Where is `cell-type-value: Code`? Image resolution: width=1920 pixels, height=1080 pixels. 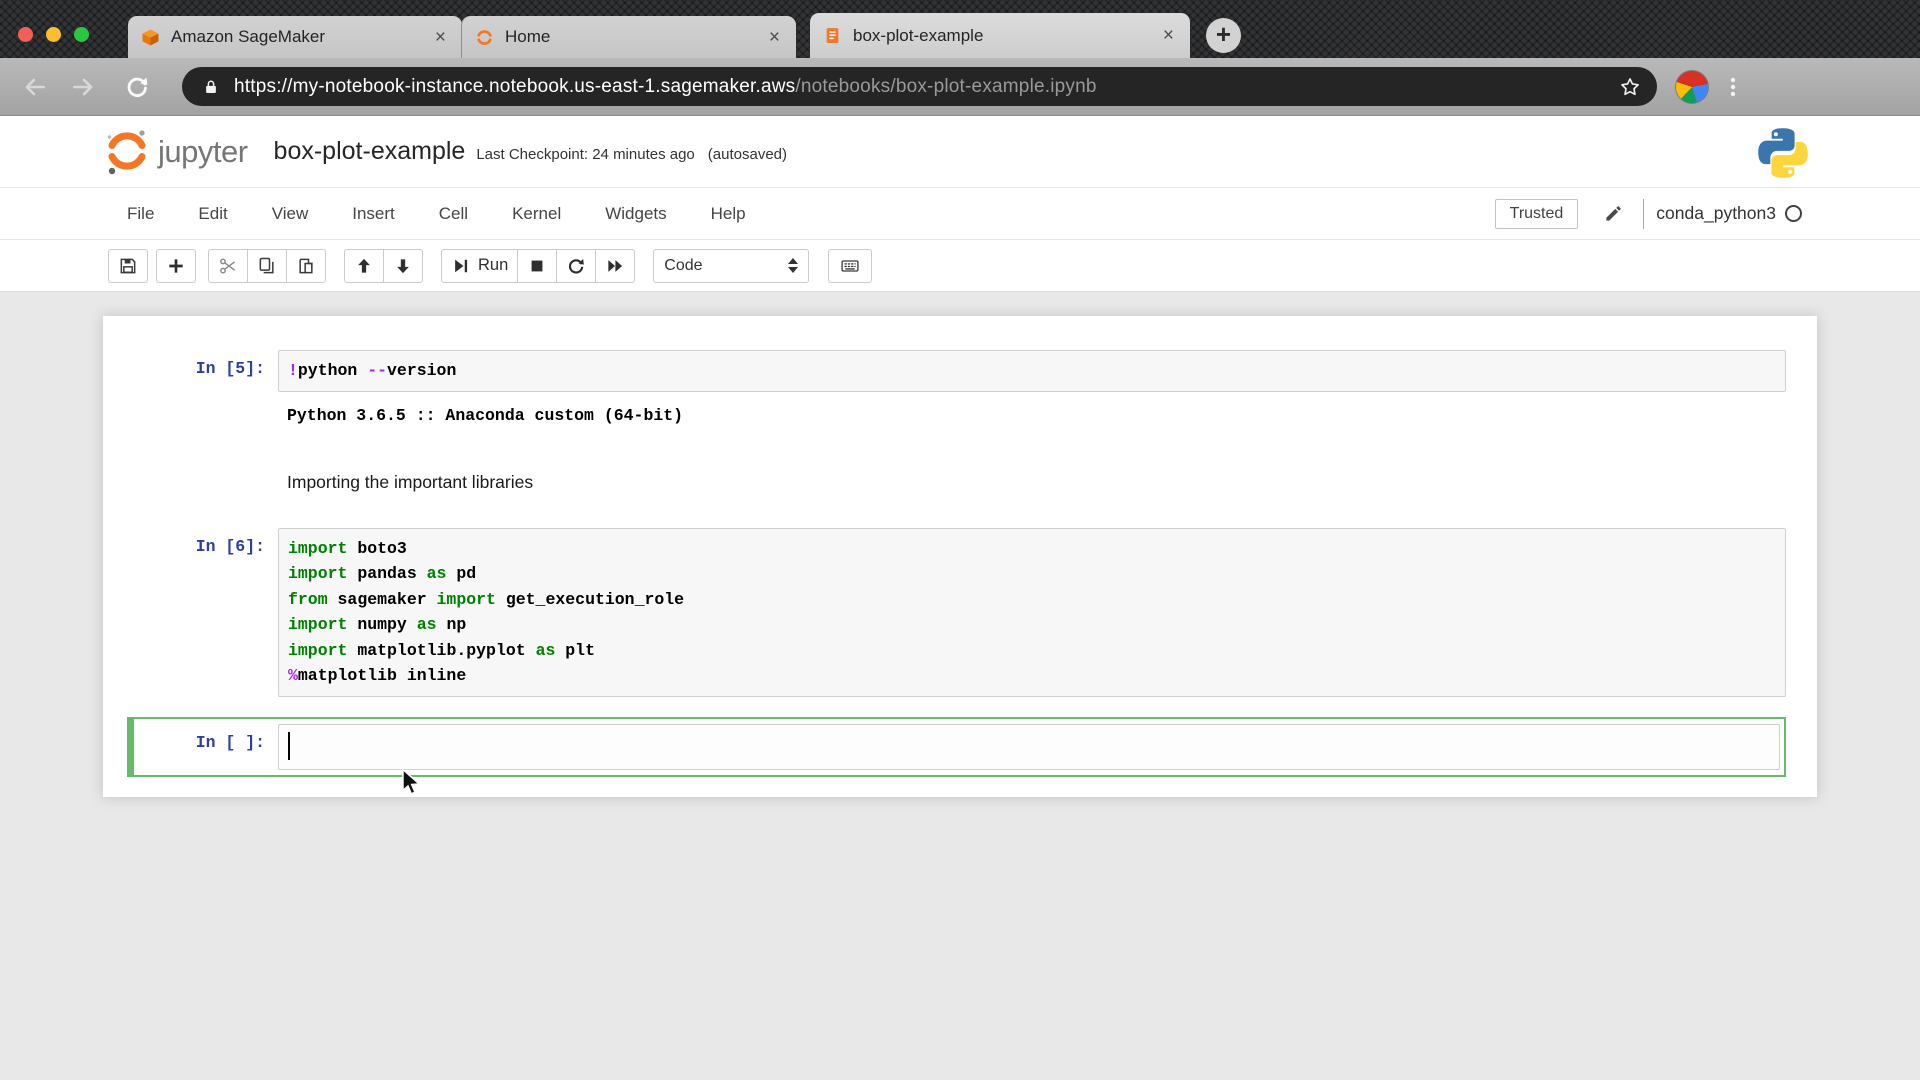
cell-type-value: Code is located at coordinates (683, 265).